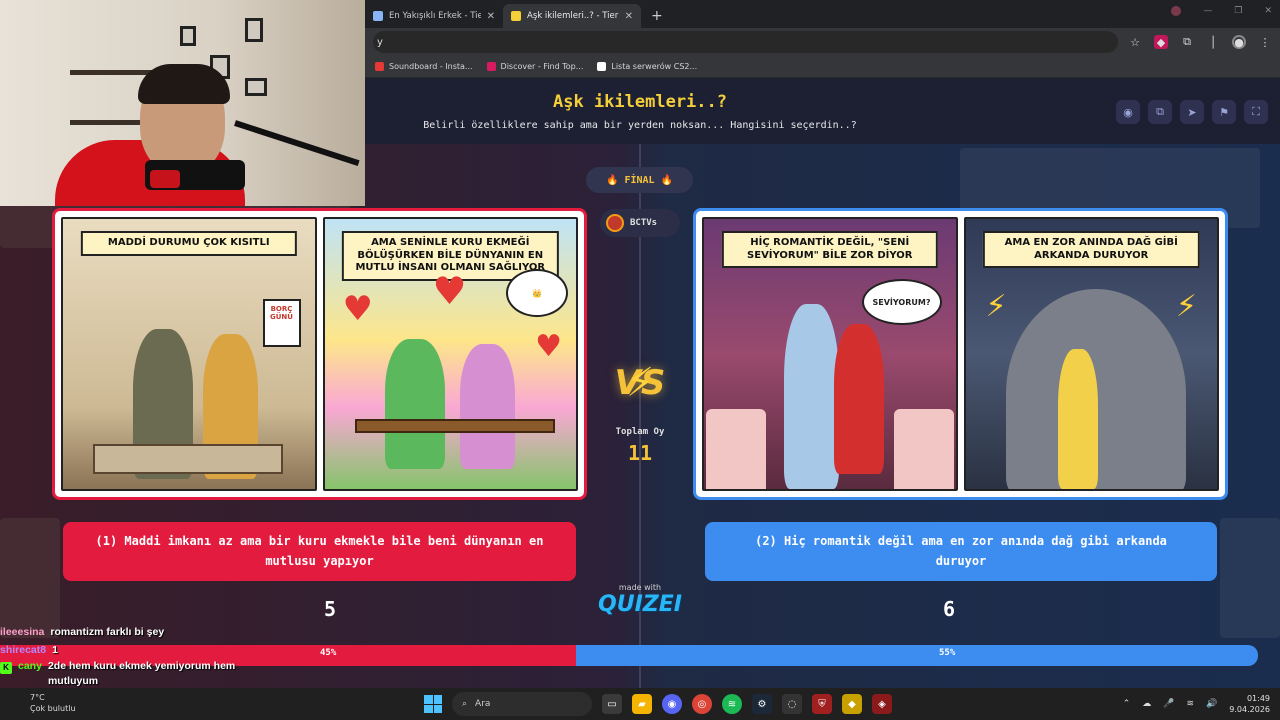 The image size is (1280, 720). What do you see at coordinates (822, 704) in the screenshot?
I see `security-app-icon: ⛨` at bounding box center [822, 704].